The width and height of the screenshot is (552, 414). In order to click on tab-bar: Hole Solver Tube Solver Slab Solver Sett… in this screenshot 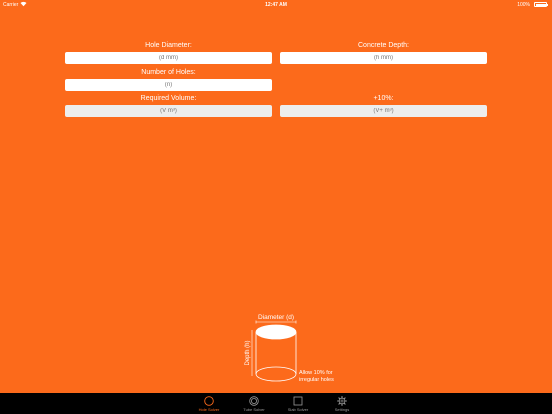, I will do `click(276, 403)`.